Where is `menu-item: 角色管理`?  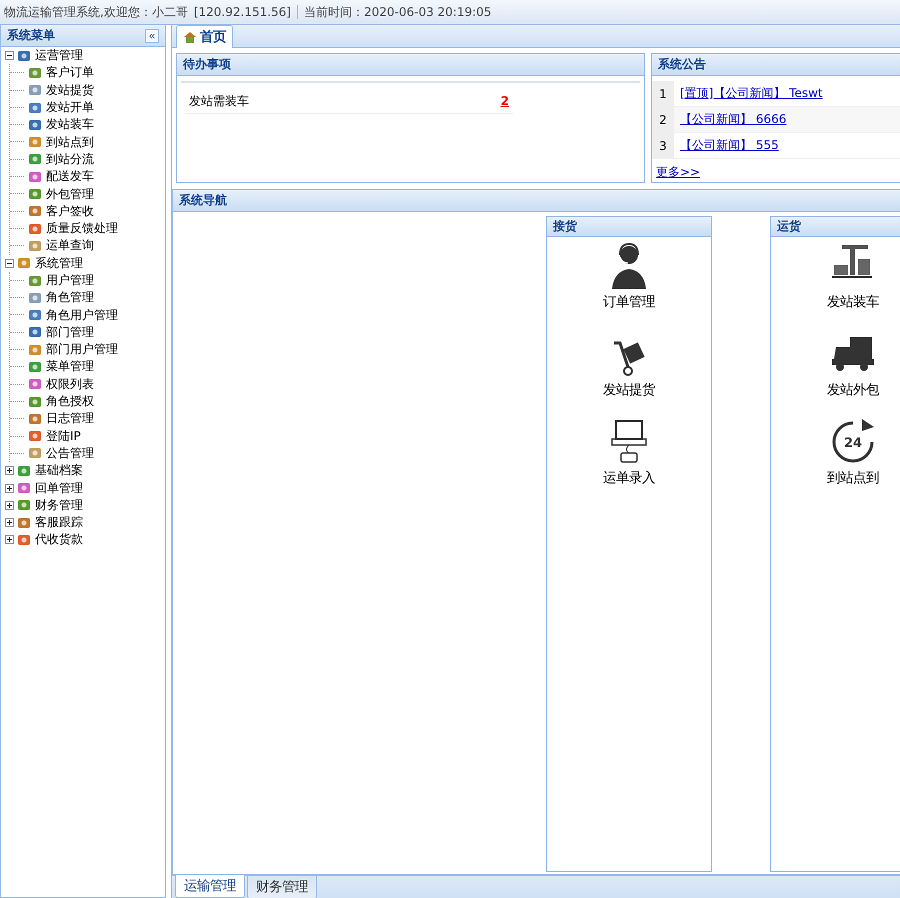
menu-item: 角色管理 is located at coordinates (70, 297).